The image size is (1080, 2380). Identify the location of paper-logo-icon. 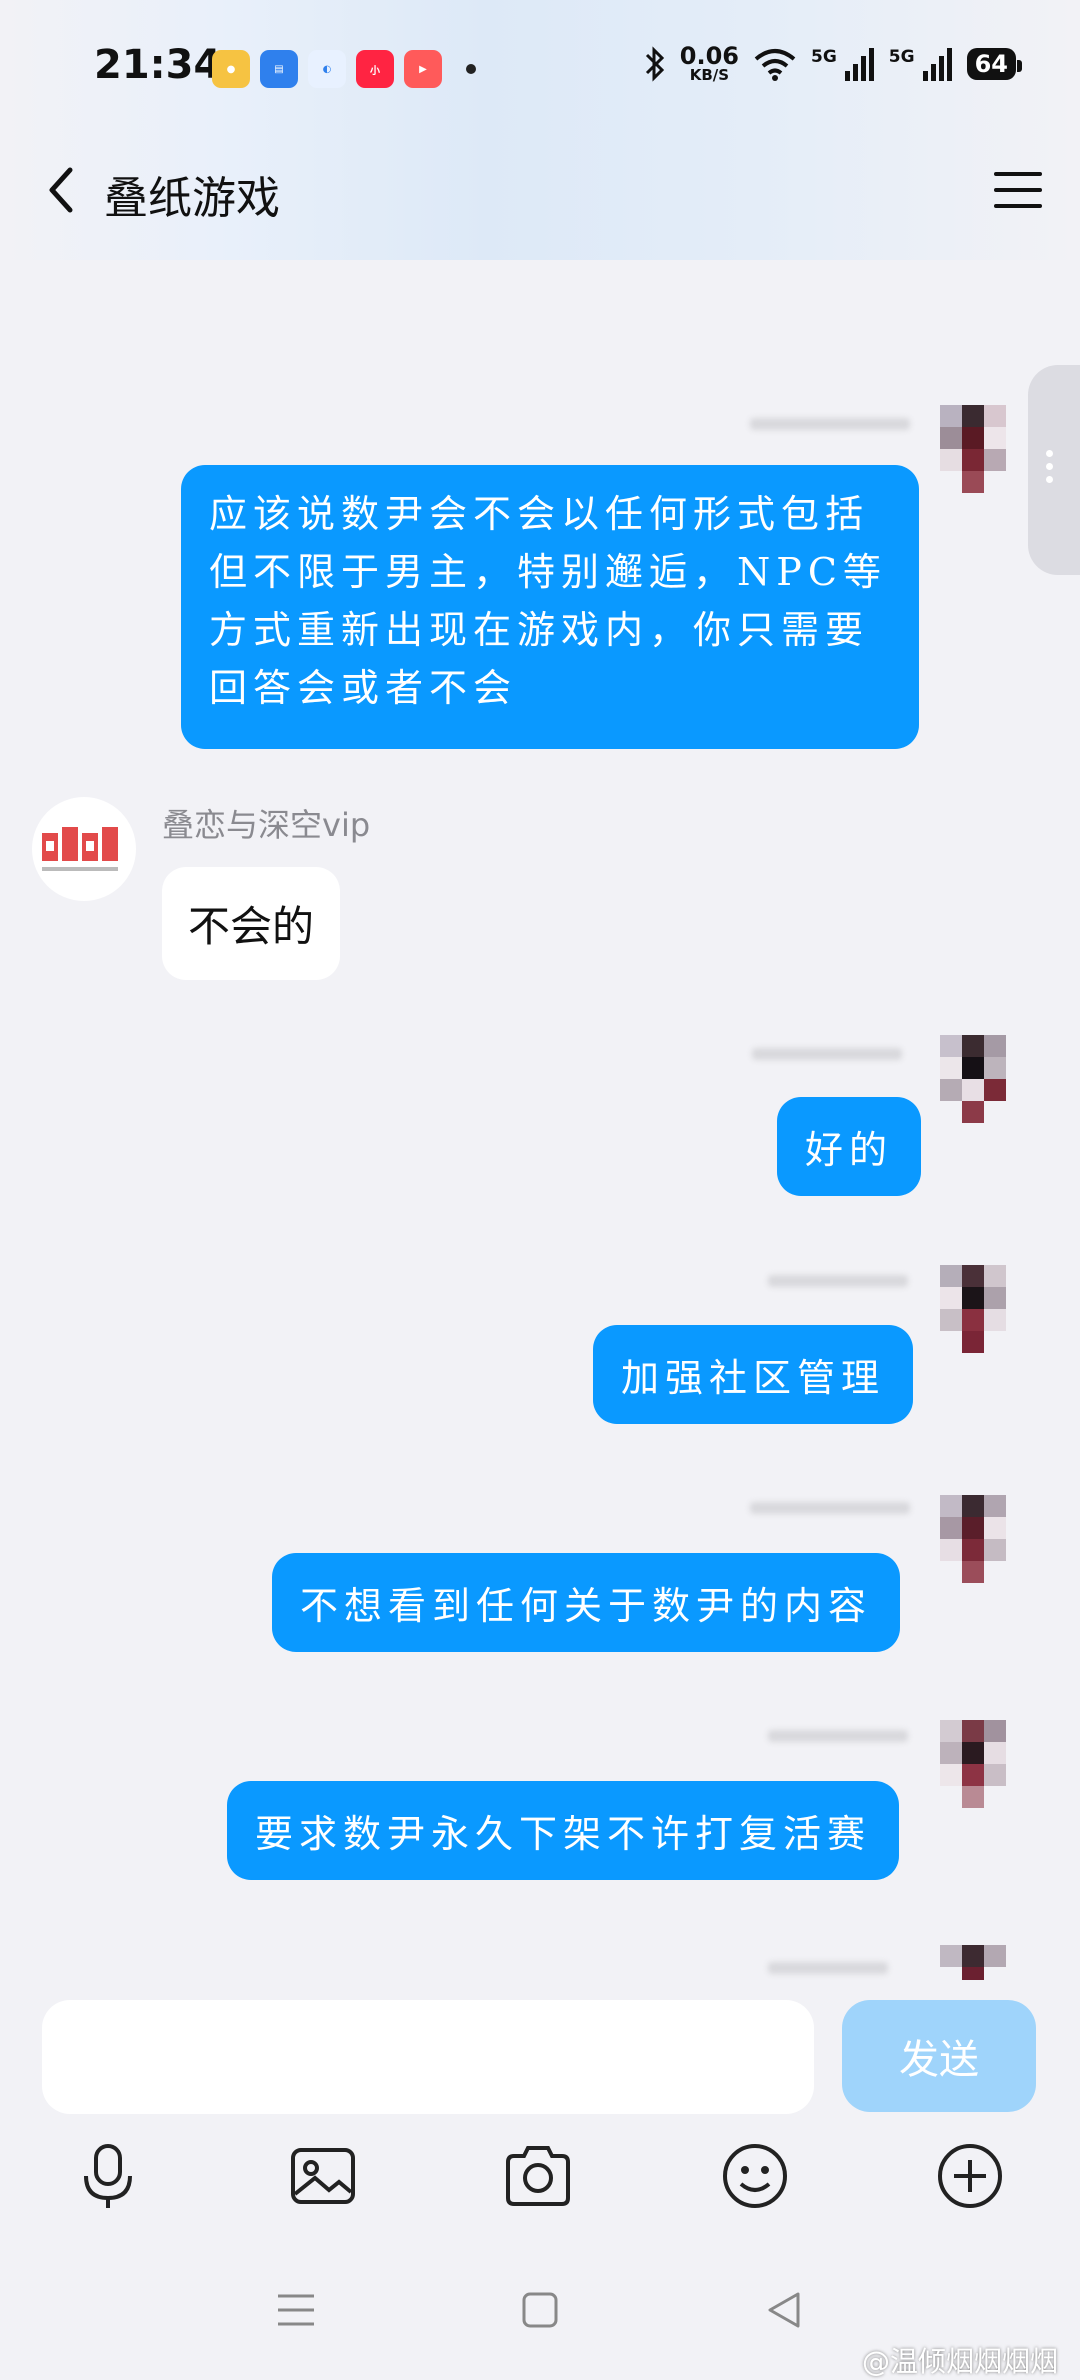
(80, 849).